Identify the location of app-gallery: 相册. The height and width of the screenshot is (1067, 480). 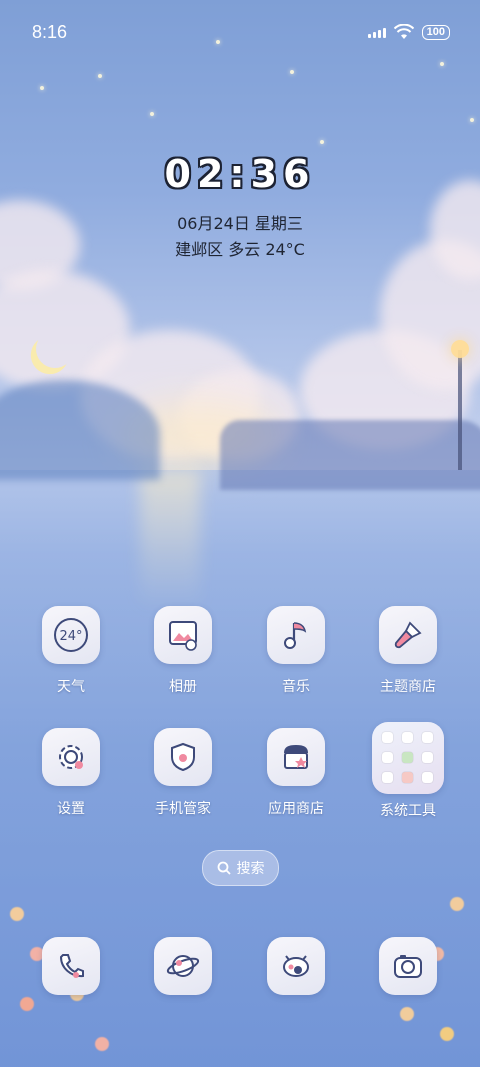
(183, 651).